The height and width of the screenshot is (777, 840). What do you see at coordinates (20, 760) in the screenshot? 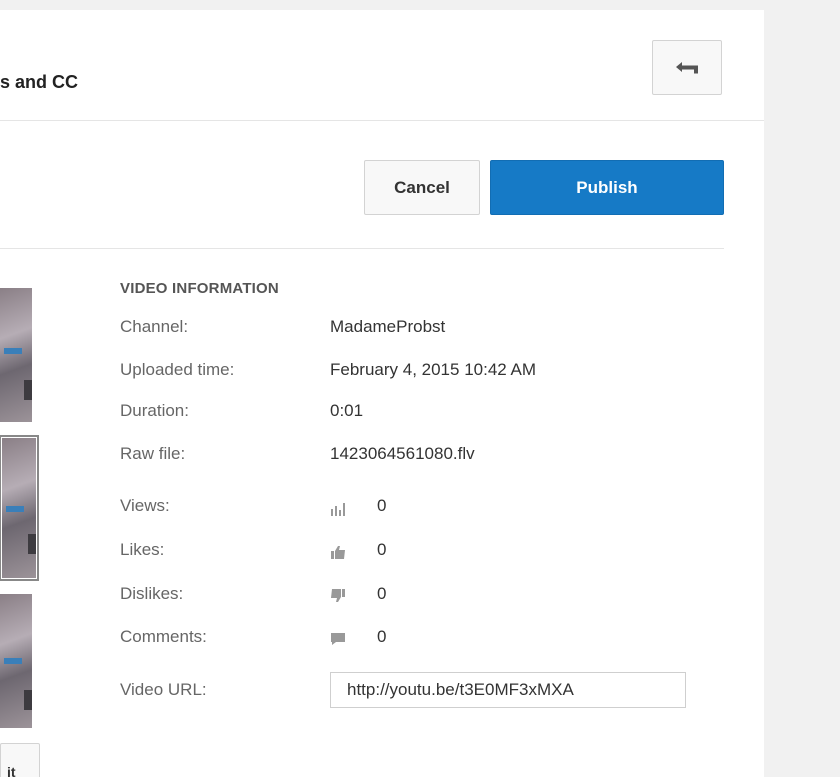
I see `custom-thumbnail-button: it` at bounding box center [20, 760].